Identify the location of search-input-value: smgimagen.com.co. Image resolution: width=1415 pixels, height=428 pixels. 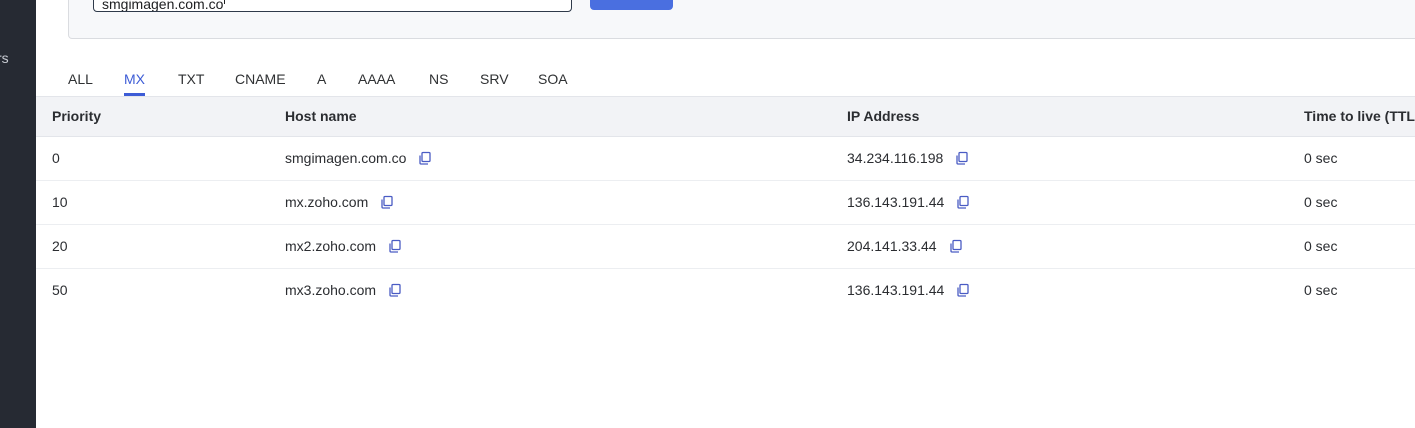
(163, 6).